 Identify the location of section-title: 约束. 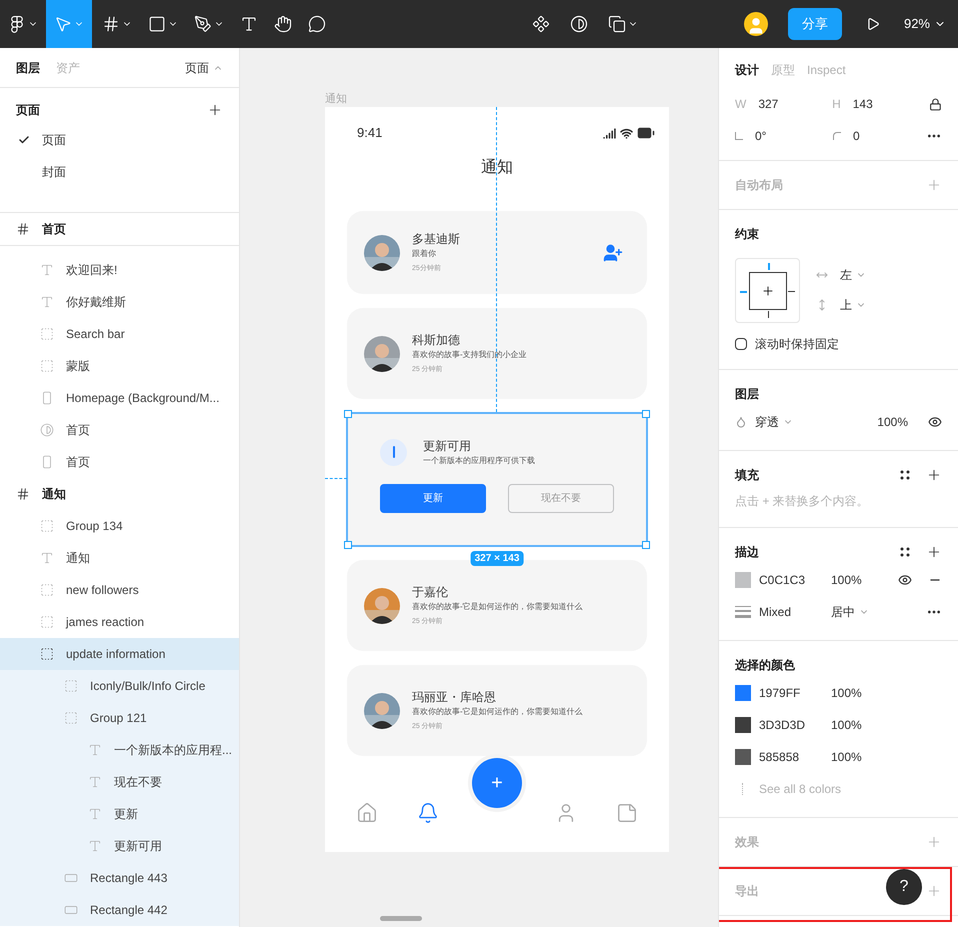
(747, 234).